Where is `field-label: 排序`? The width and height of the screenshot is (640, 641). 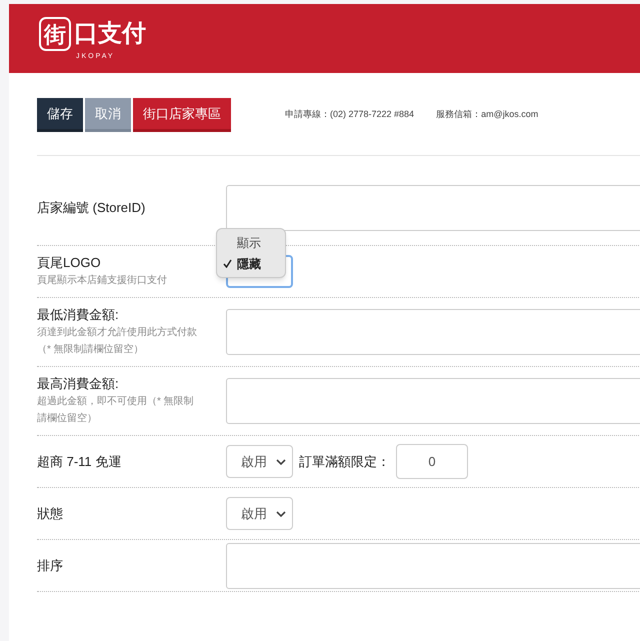
field-label: 排序 is located at coordinates (50, 565).